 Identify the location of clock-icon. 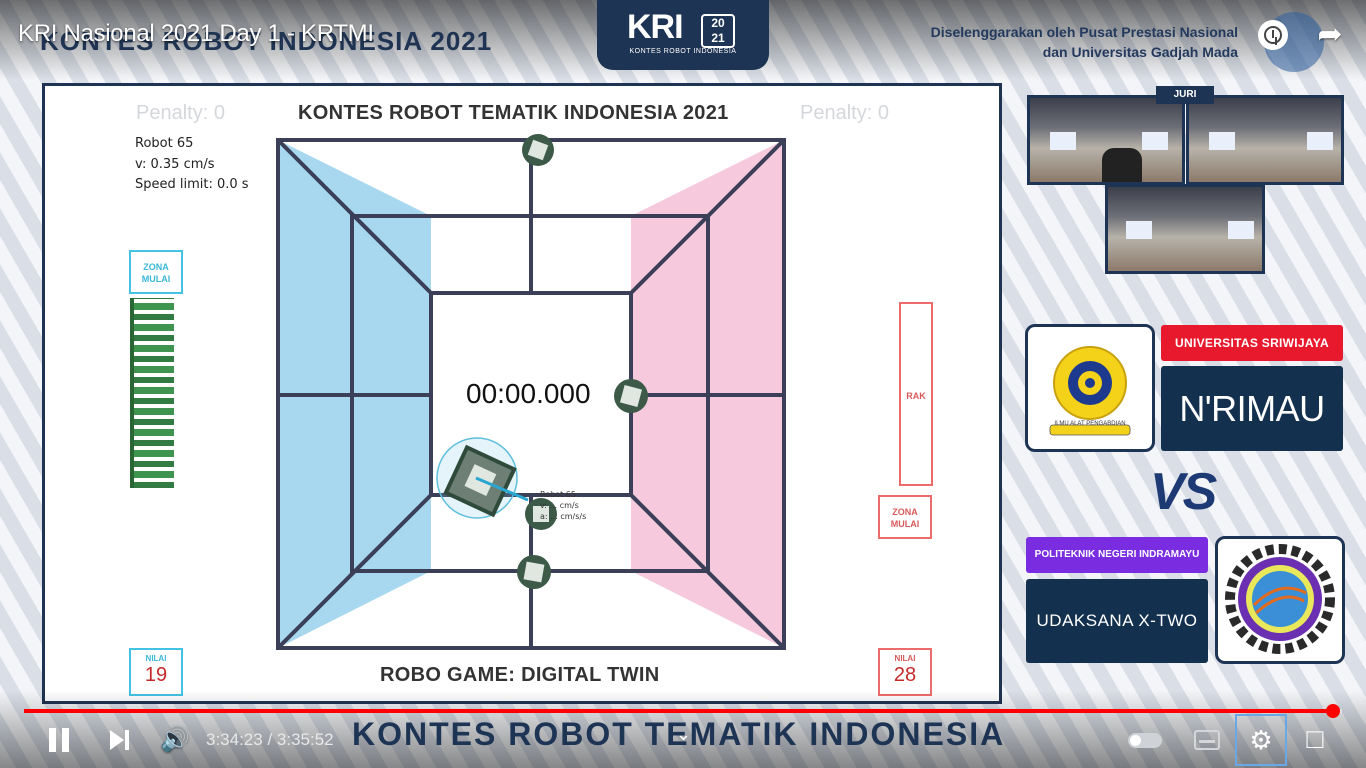
(1273, 35).